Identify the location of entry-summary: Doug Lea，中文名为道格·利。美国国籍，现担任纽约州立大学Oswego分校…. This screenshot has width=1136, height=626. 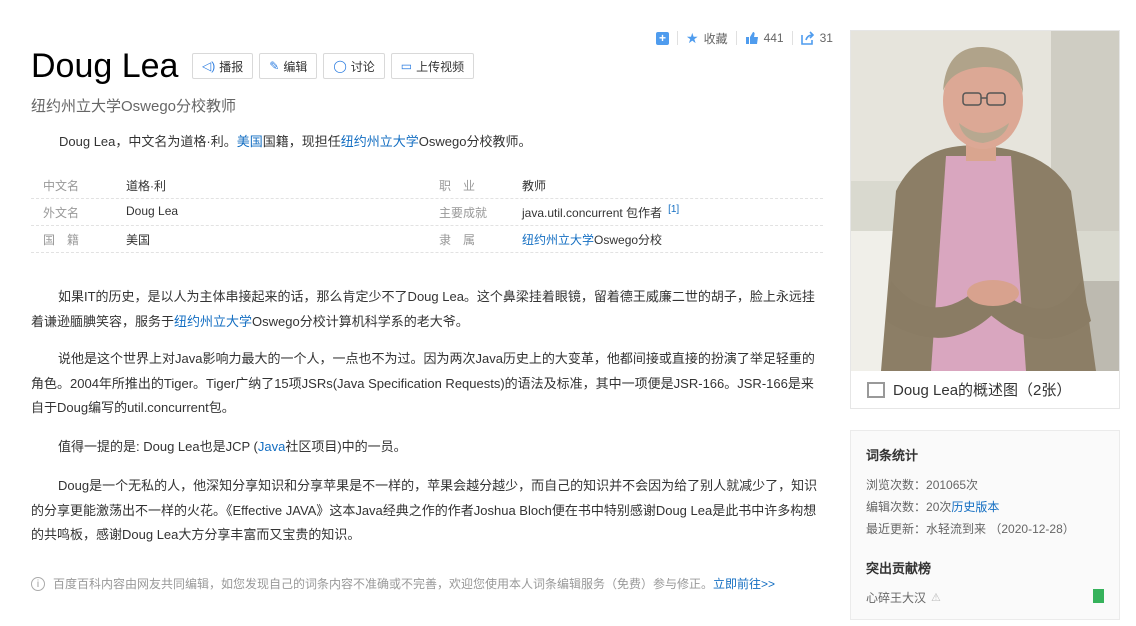
(295, 140).